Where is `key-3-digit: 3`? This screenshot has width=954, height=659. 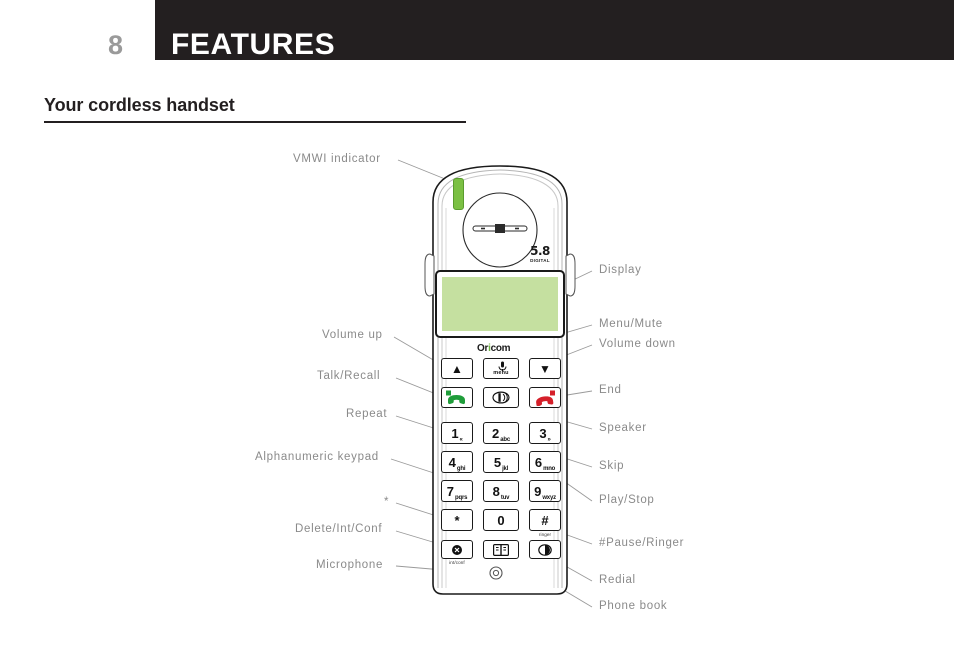 key-3-digit: 3 is located at coordinates (543, 433).